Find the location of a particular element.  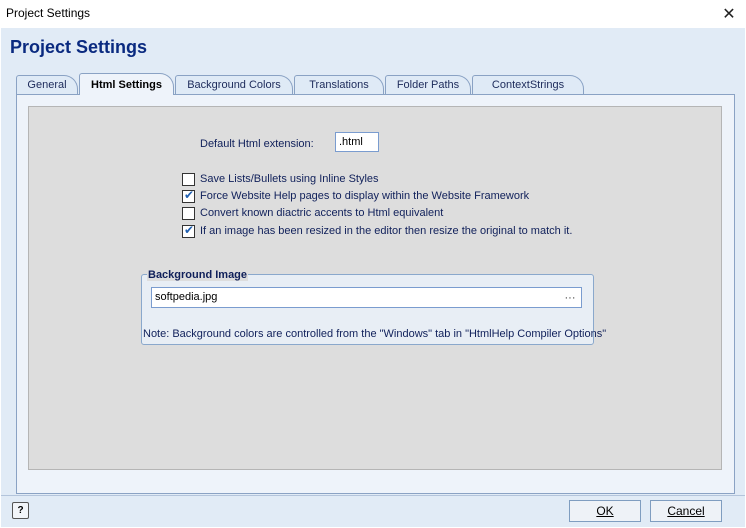

title-bar: Project Settings ✕ is located at coordinates (373, 14).